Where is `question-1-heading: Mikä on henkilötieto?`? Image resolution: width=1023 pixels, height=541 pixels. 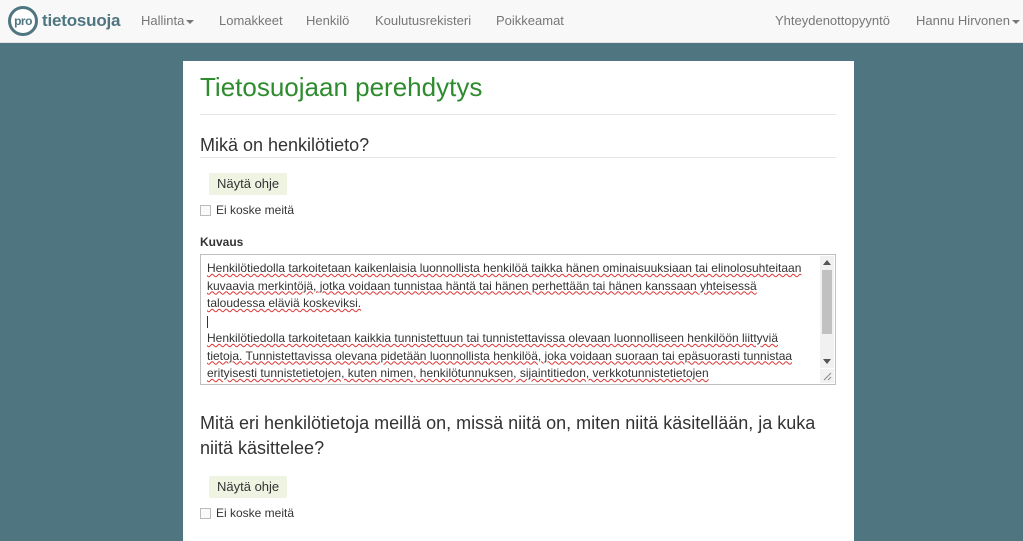
question-1-heading: Mikä on henkilötieto? is located at coordinates (285, 145).